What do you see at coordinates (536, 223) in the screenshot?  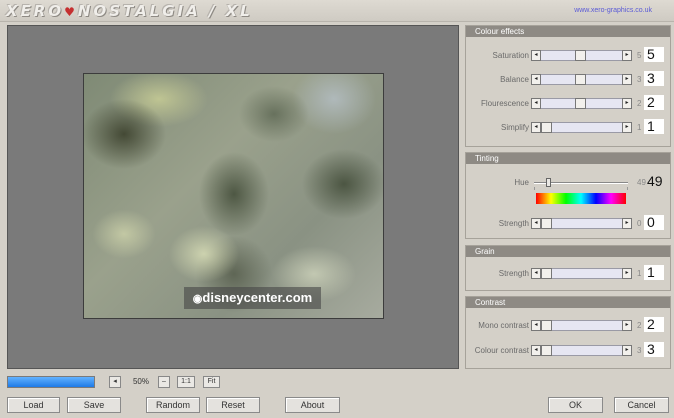 I see `tint-strength-left-arrow-icon: ◂` at bounding box center [536, 223].